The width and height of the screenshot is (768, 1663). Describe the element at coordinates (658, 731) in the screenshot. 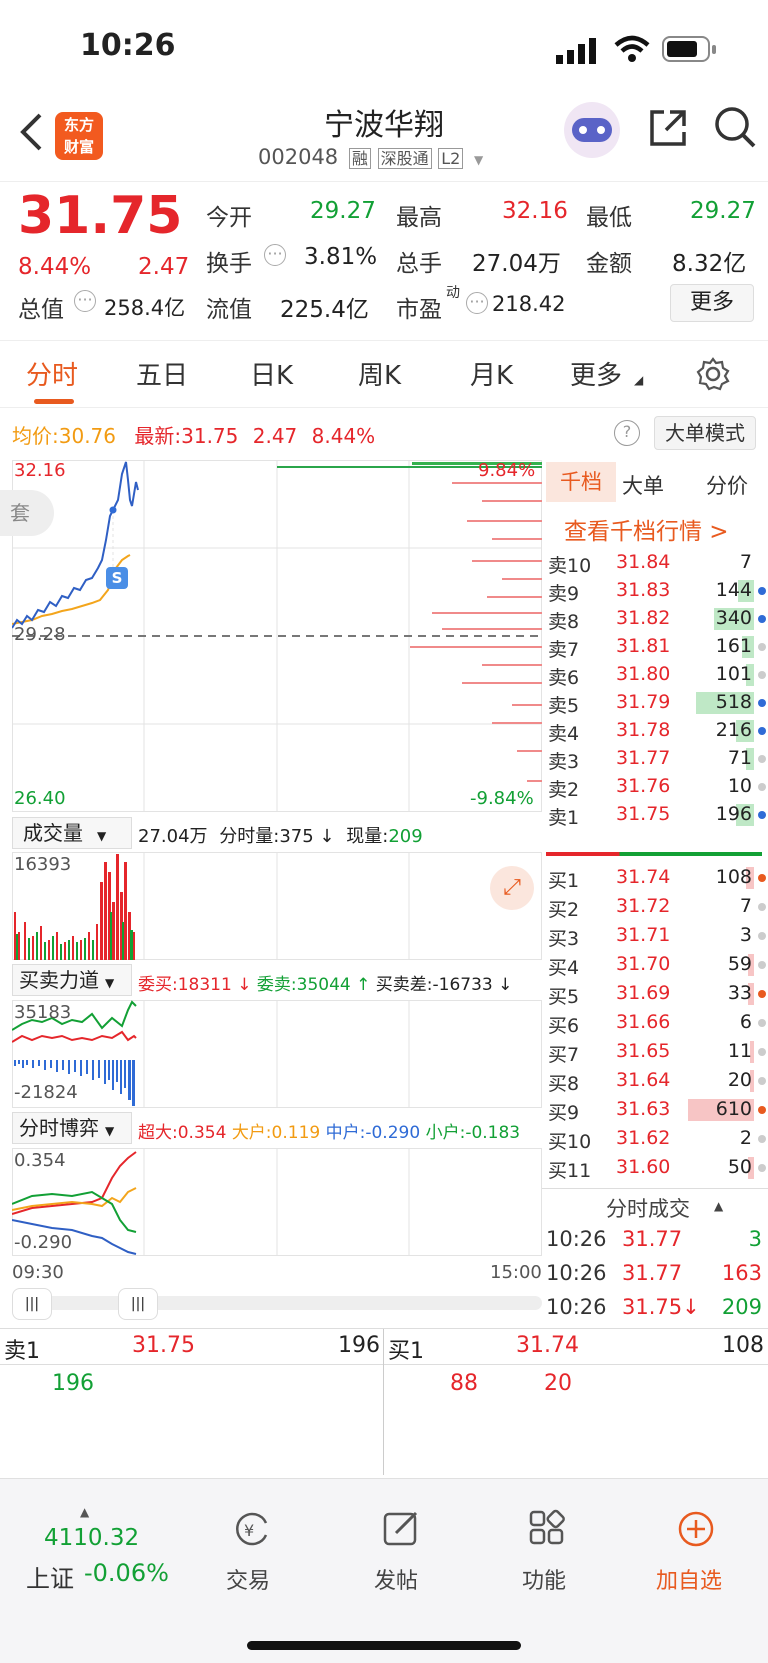

I see `ask-row: 卖4 31.78 216` at that location.